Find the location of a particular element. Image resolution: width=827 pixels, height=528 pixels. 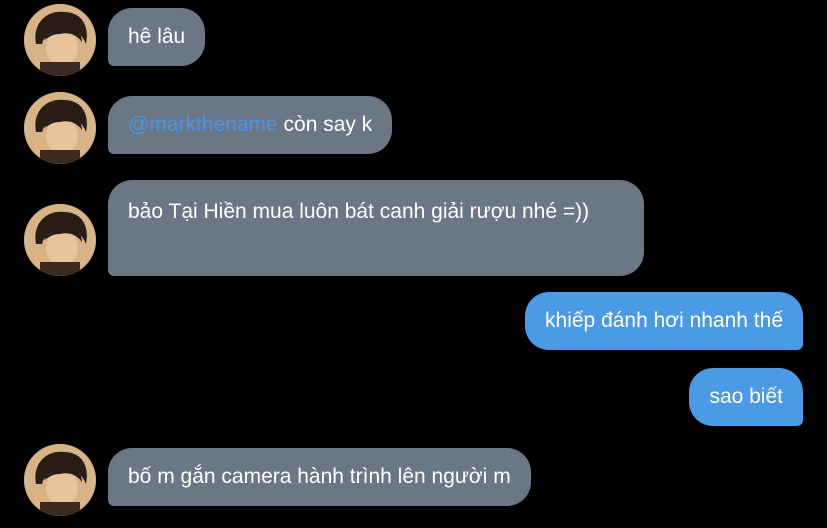

message-text: khiếp đánh hơi nhanh thế is located at coordinates (664, 320).